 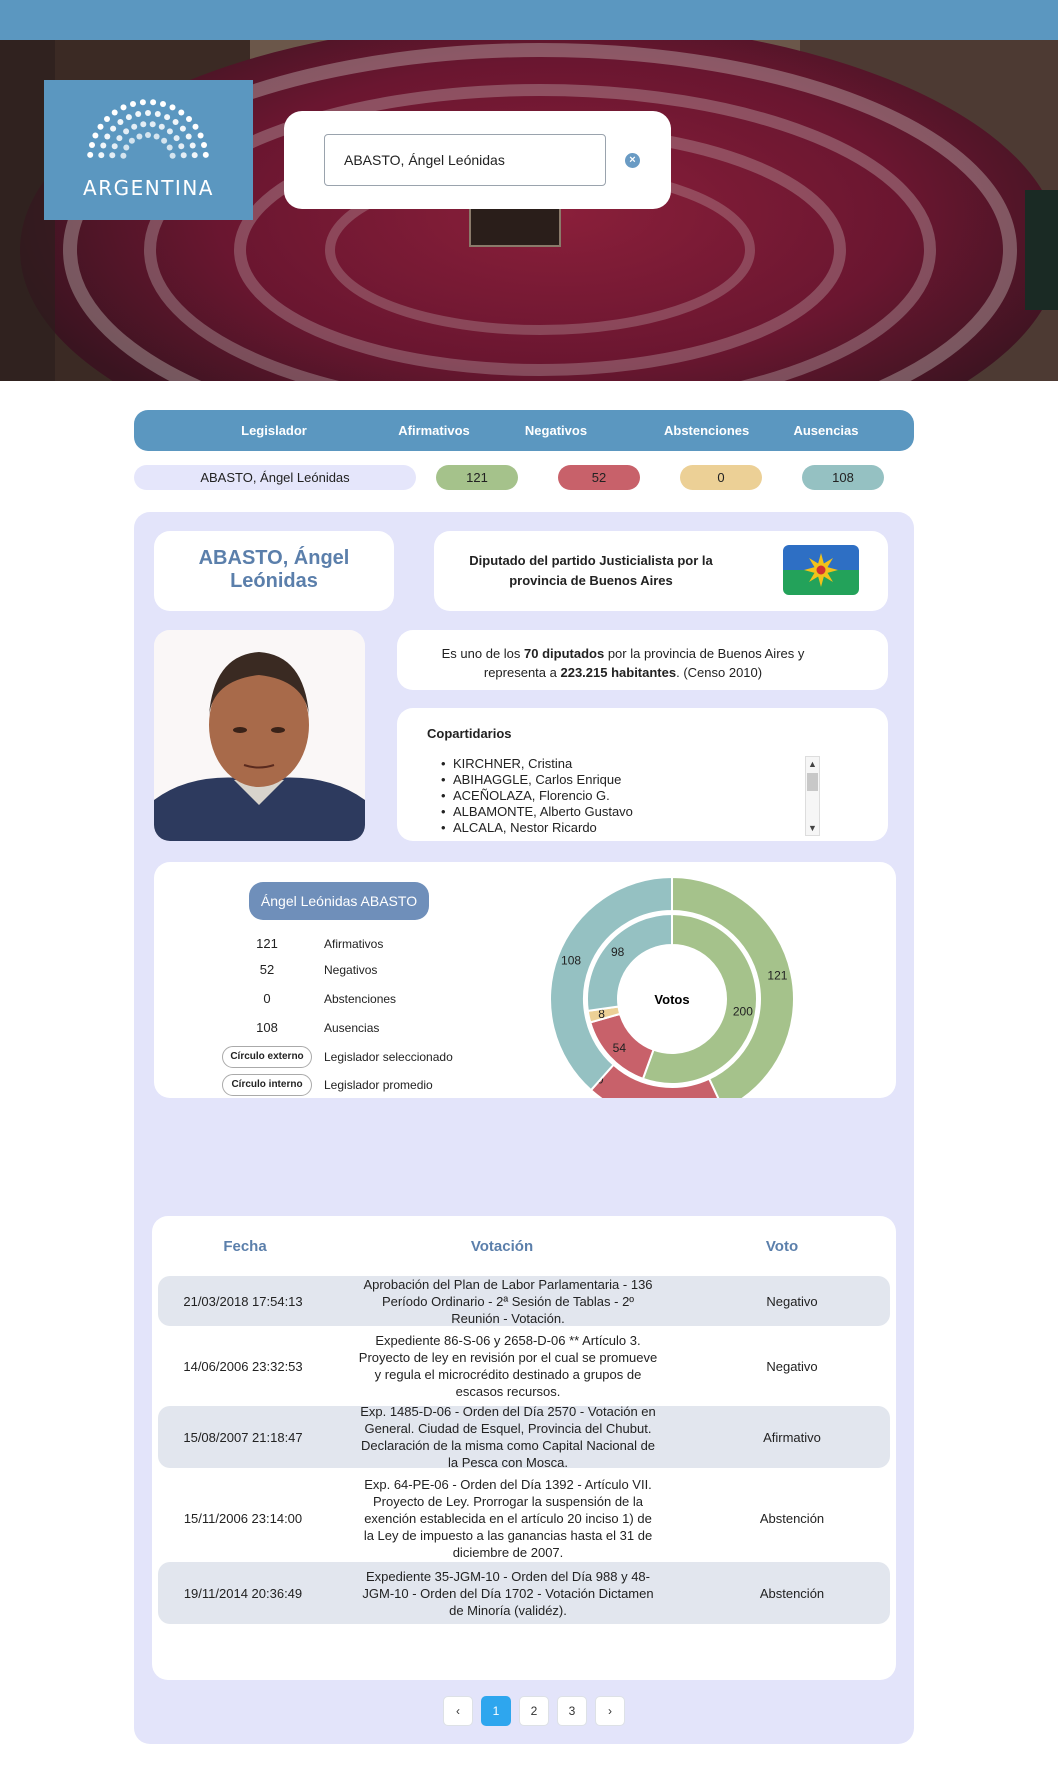 What do you see at coordinates (743, 1012) in the screenshot?
I see `donut-data-label: 200` at bounding box center [743, 1012].